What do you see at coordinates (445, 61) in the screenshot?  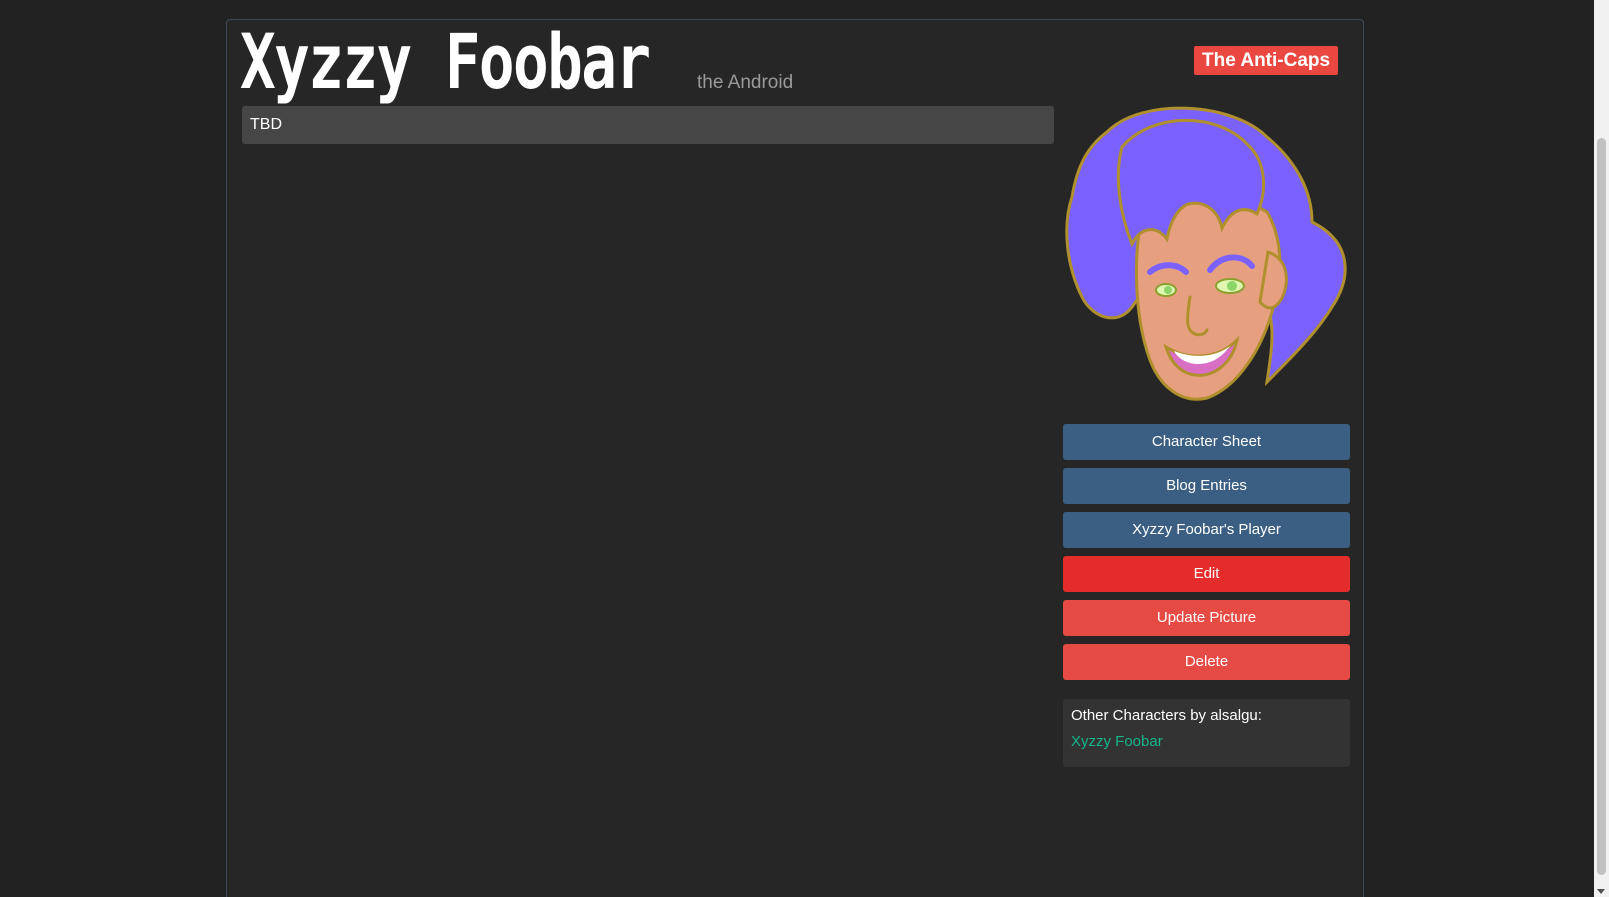 I see `character-name: Xyzzy Foobar` at bounding box center [445, 61].